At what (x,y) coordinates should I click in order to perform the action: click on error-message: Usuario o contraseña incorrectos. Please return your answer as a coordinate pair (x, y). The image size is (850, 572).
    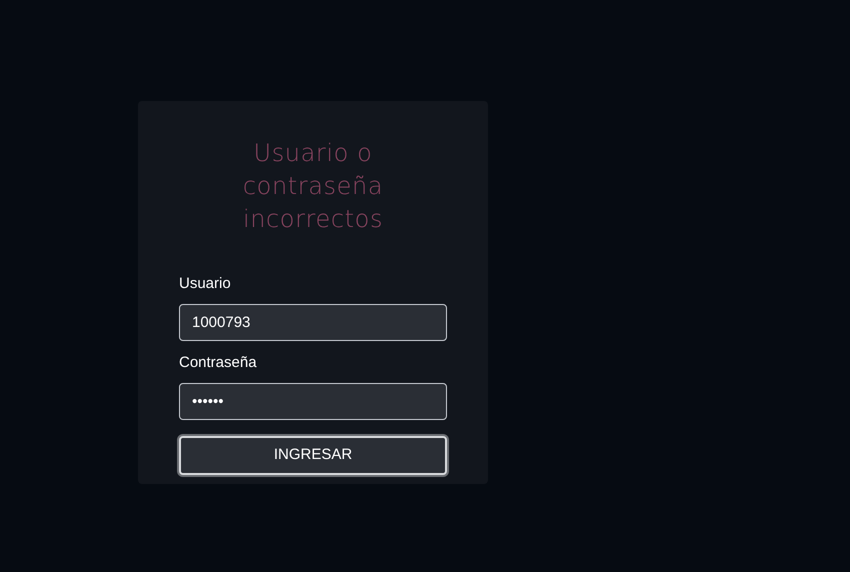
    Looking at the image, I should click on (313, 186).